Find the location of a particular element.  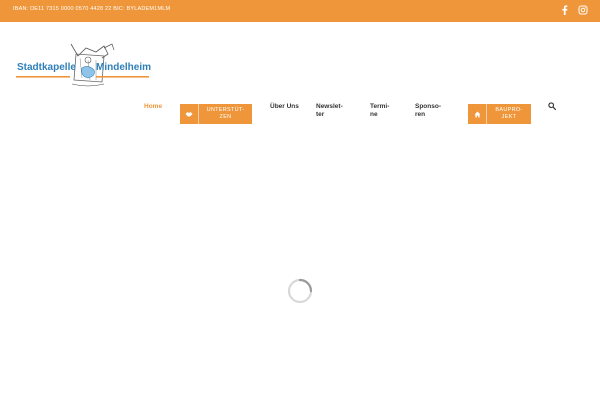

instagram-icon is located at coordinates (583, 10).